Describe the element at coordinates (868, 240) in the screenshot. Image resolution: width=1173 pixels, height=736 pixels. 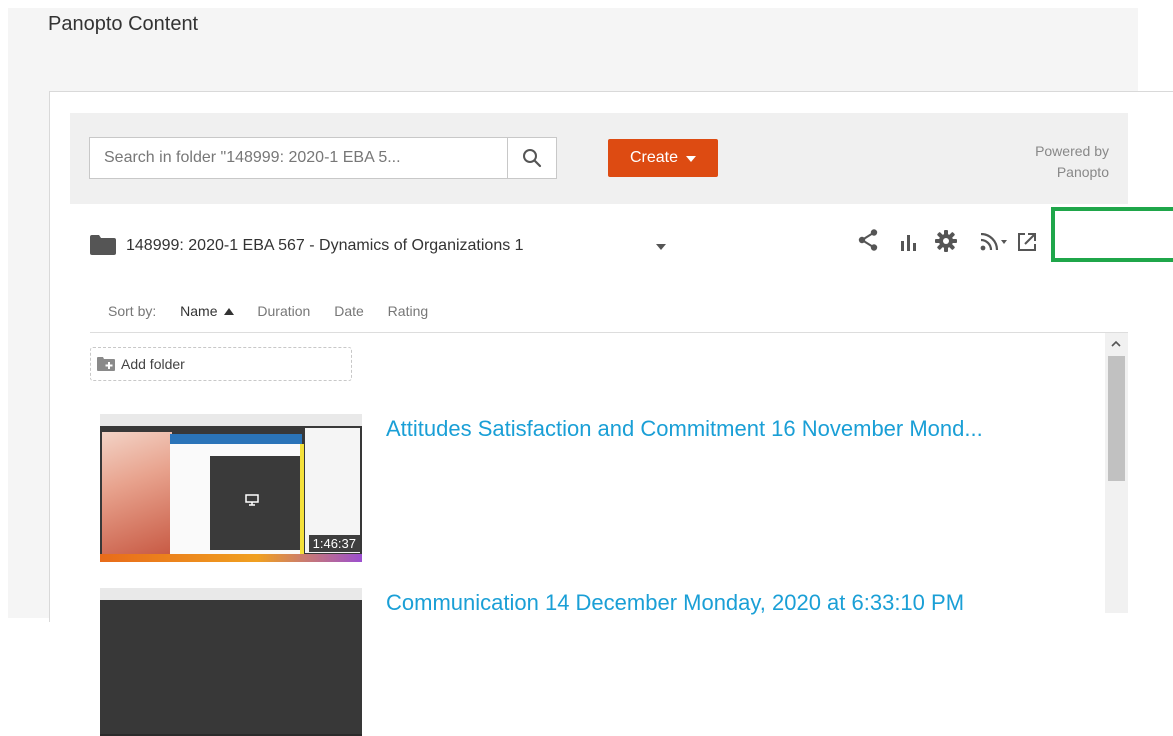
I see `share-icon` at that location.